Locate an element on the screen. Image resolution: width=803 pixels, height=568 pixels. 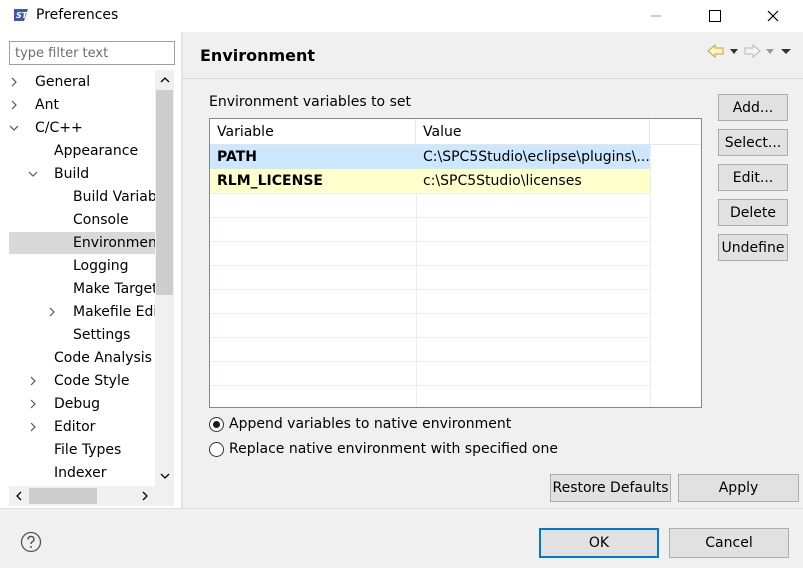
restore-defaults-button: Restore Defaults is located at coordinates (610, 488).